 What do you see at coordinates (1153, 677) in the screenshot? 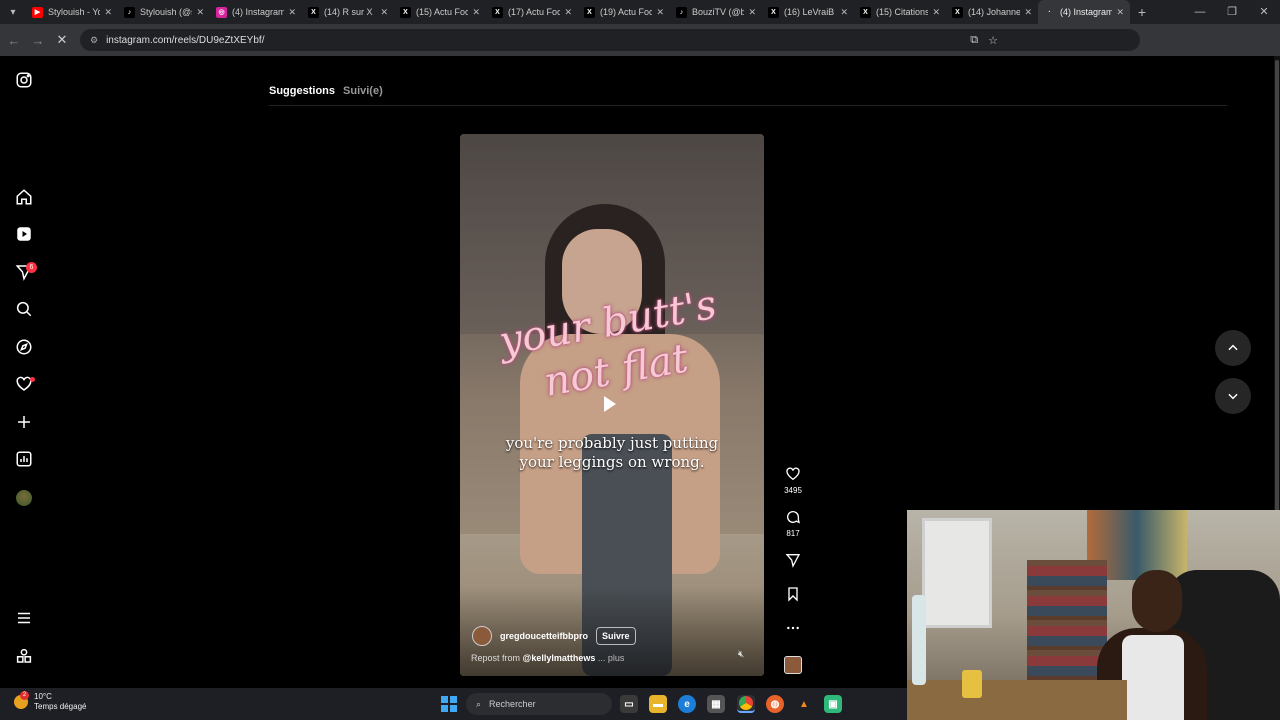
I see `webcam-person-shirt` at bounding box center [1153, 677].